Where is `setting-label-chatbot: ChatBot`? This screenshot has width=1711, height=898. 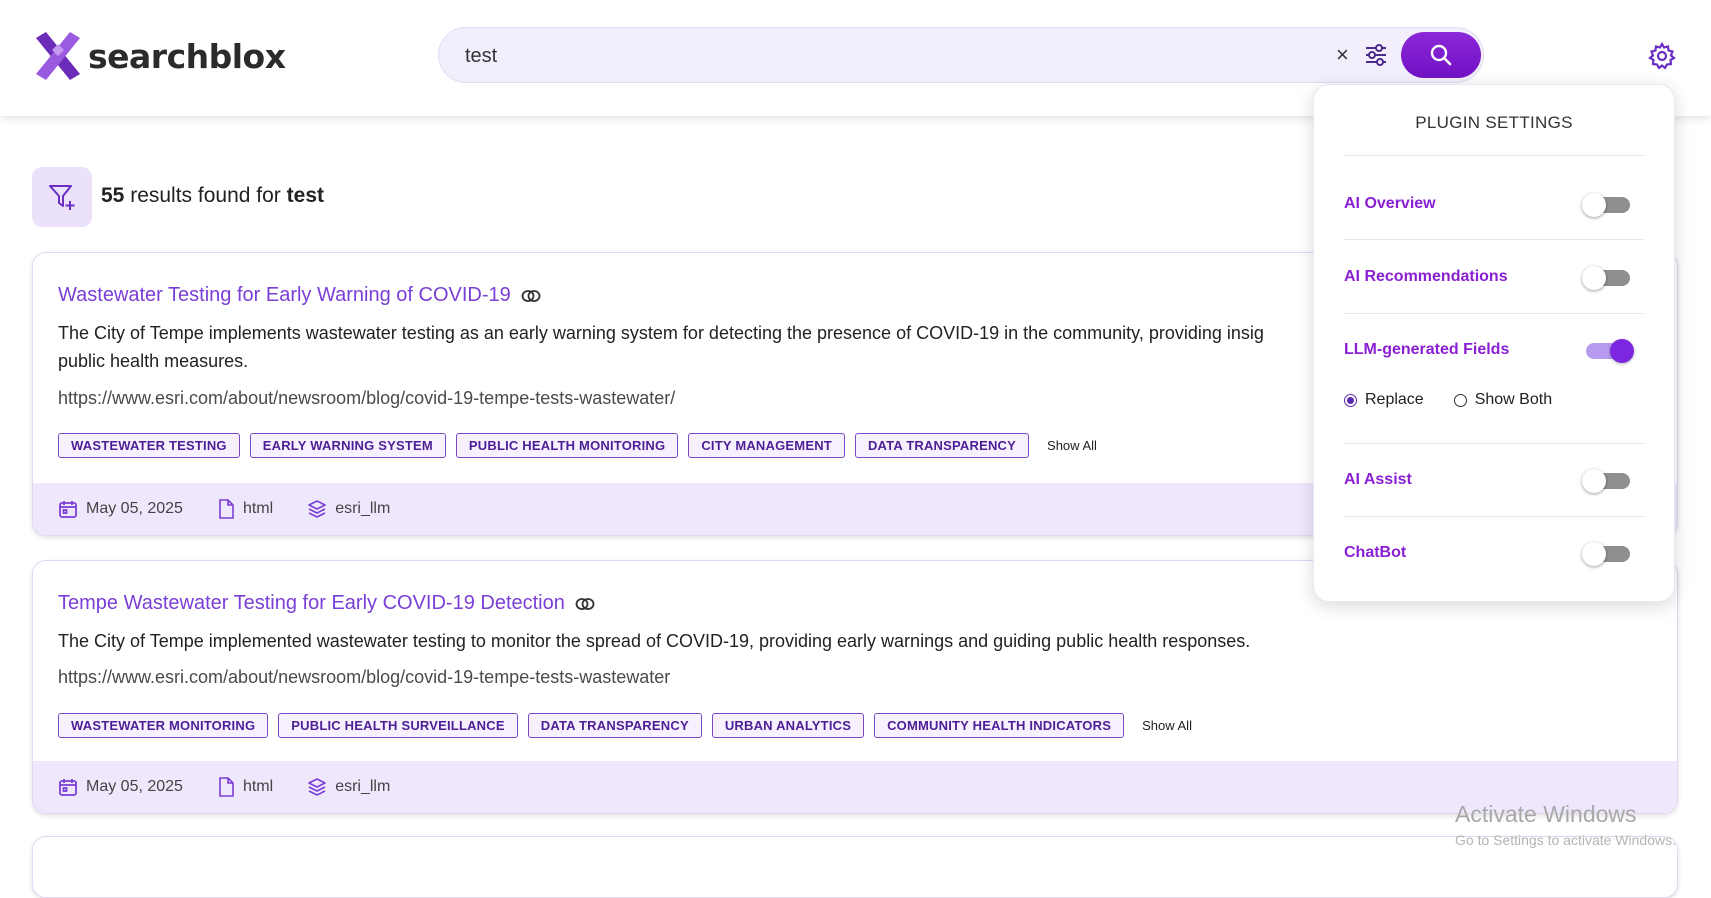
setting-label-chatbot: ChatBot is located at coordinates (1375, 552).